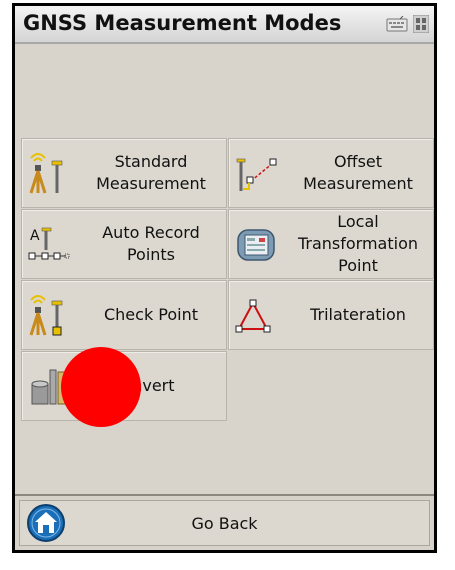 This screenshot has height=570, width=455. What do you see at coordinates (35, 236) in the screenshot?
I see `svg-text: A` at bounding box center [35, 236].